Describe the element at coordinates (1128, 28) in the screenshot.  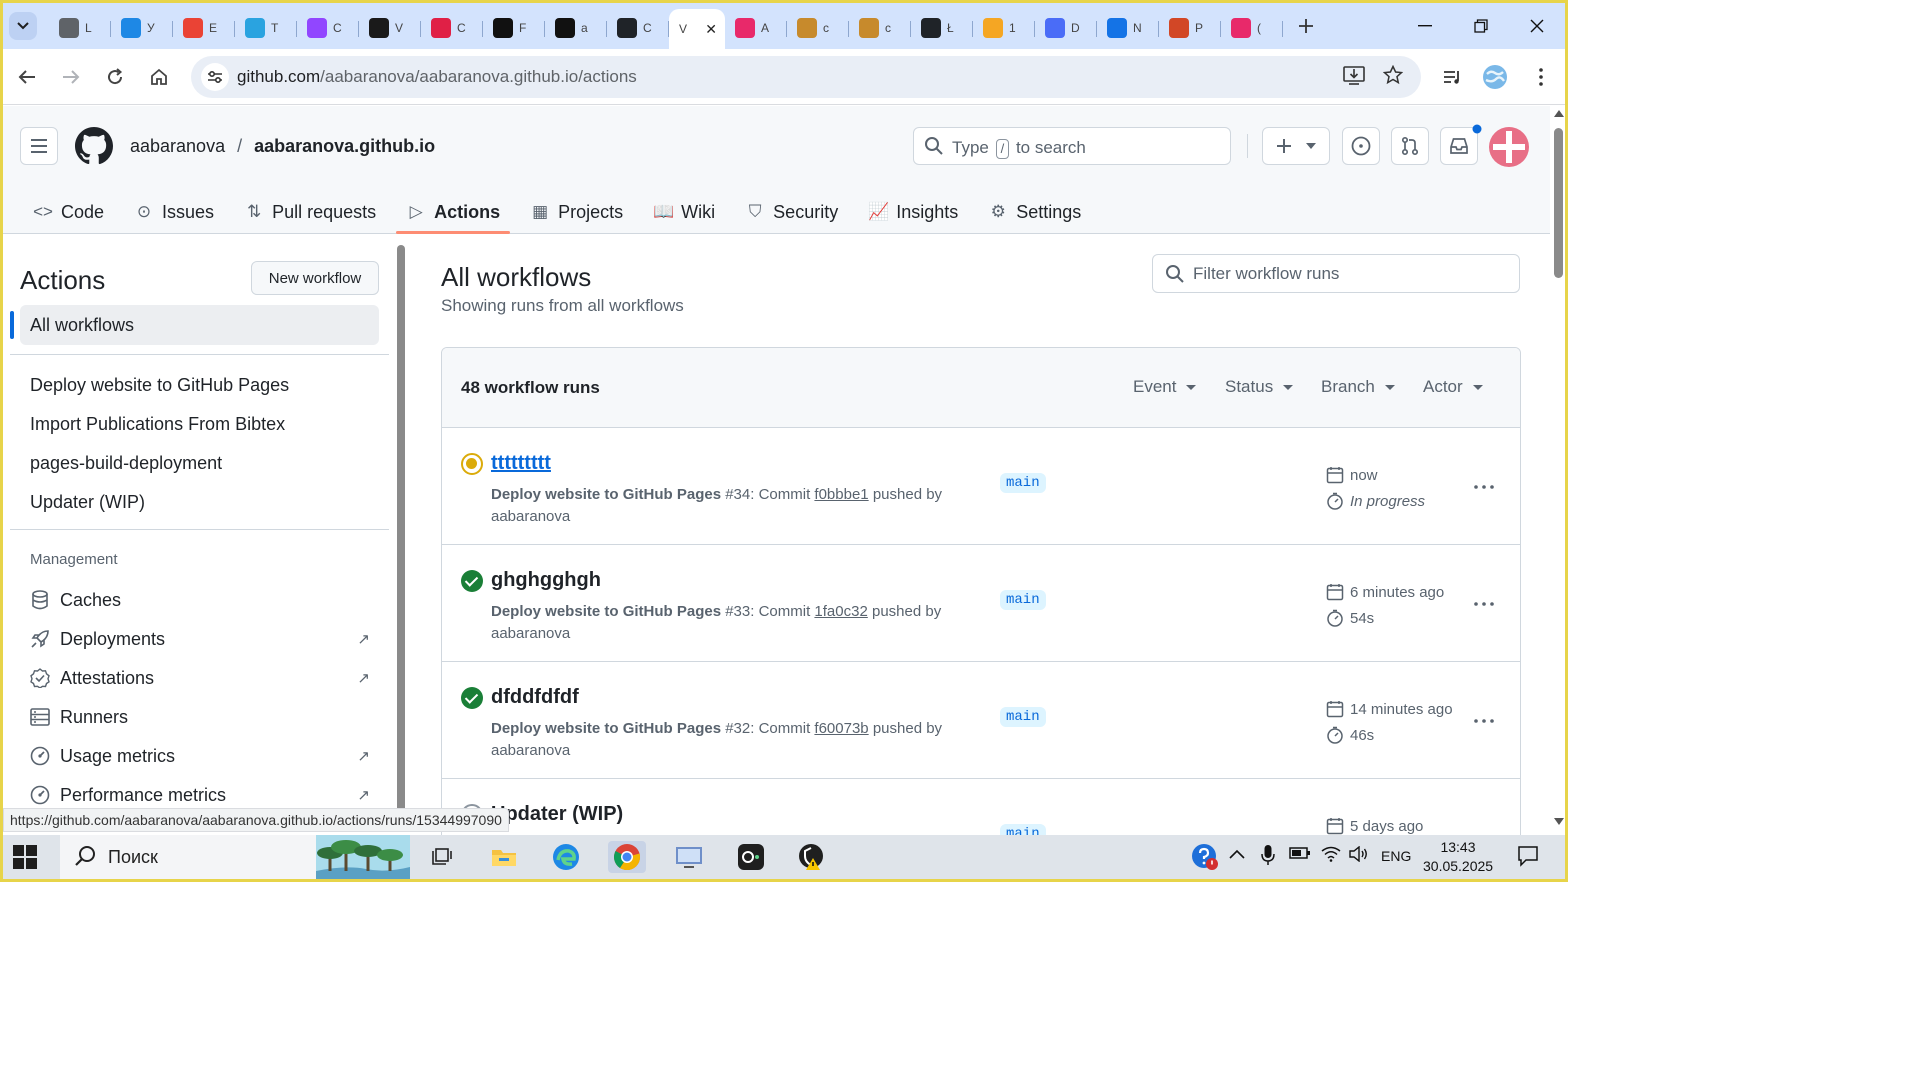
I see `browser-tab: N` at that location.